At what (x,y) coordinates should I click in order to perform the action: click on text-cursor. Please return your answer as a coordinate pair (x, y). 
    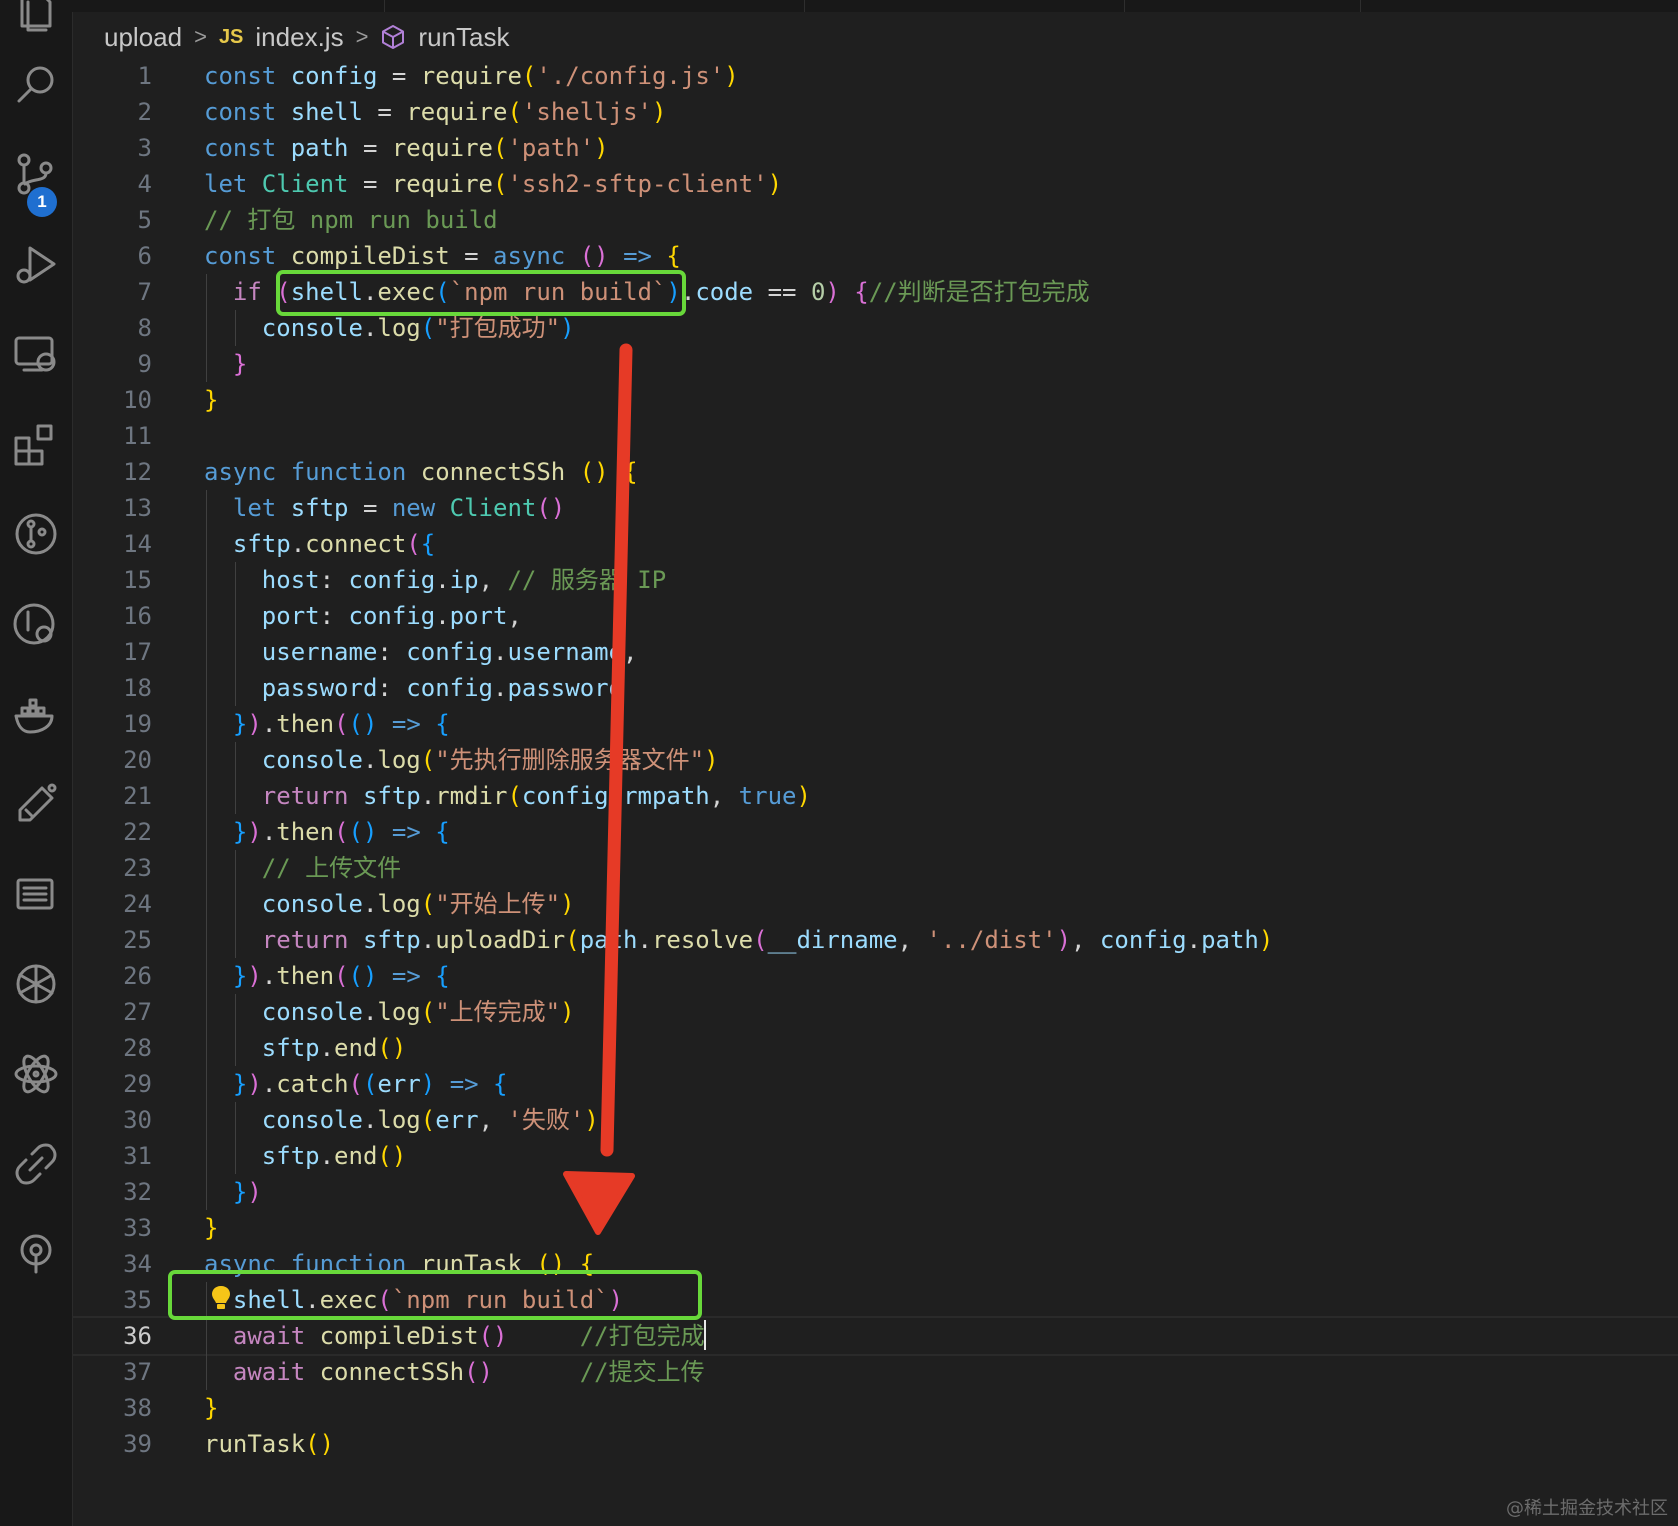
    Looking at the image, I should click on (705, 1335).